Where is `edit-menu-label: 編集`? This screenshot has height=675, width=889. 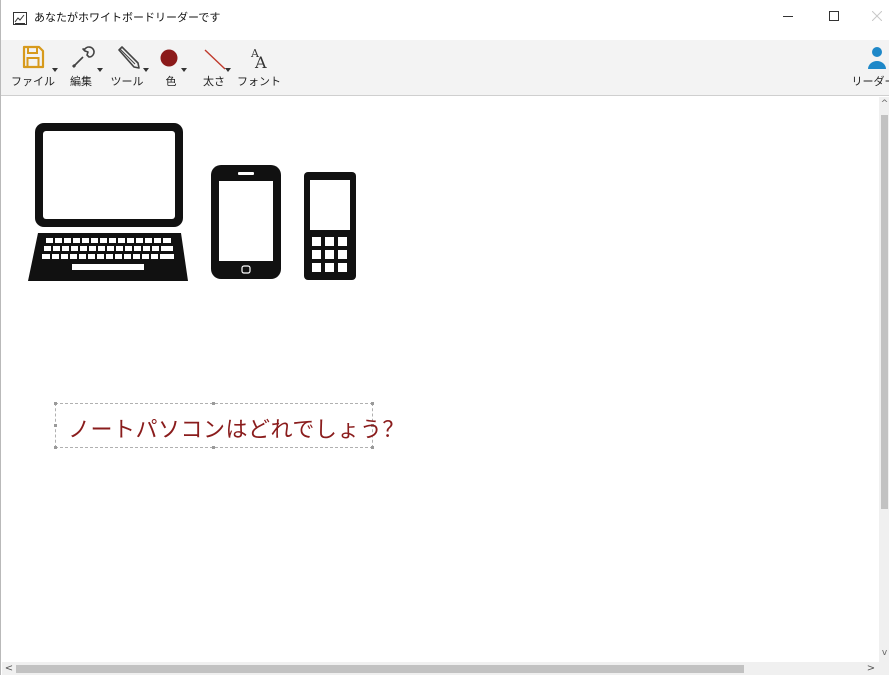 edit-menu-label: 編集 is located at coordinates (81, 81).